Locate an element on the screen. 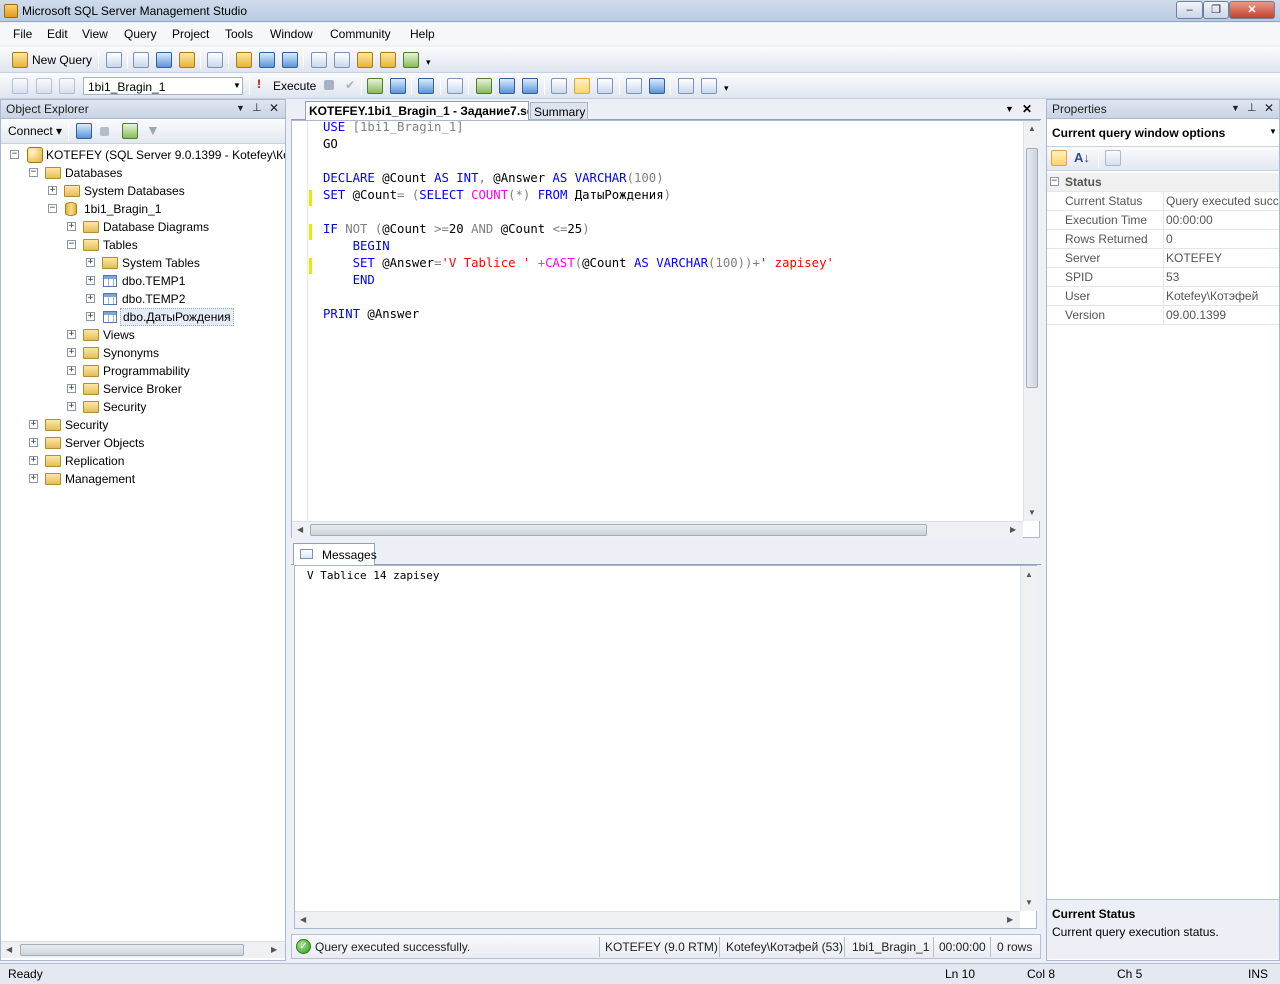  uncomment-icon is located at coordinates (657, 86).